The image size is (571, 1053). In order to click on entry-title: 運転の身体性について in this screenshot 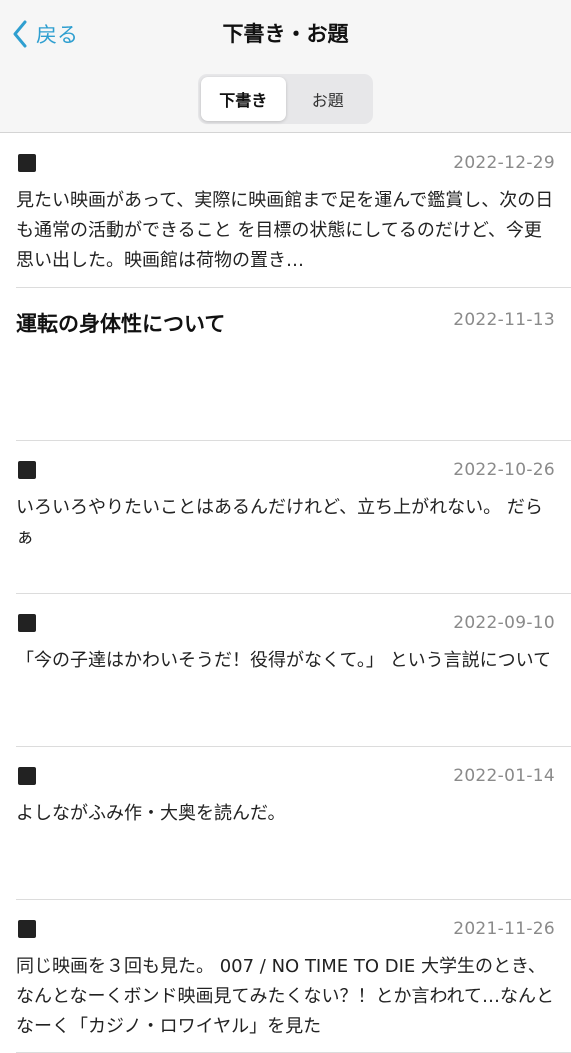, I will do `click(121, 324)`.